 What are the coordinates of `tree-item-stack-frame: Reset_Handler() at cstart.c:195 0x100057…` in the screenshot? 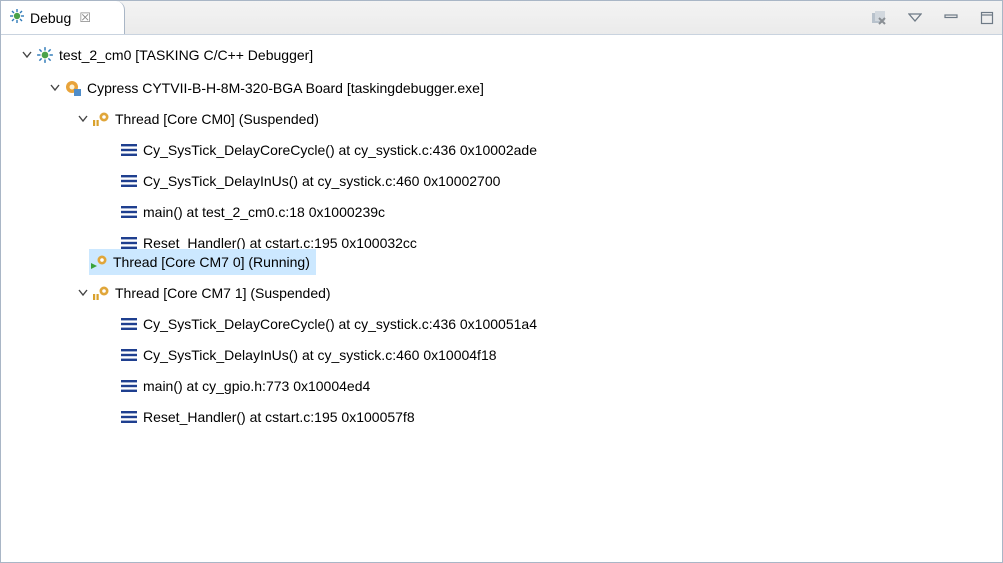 It's located at (267, 417).